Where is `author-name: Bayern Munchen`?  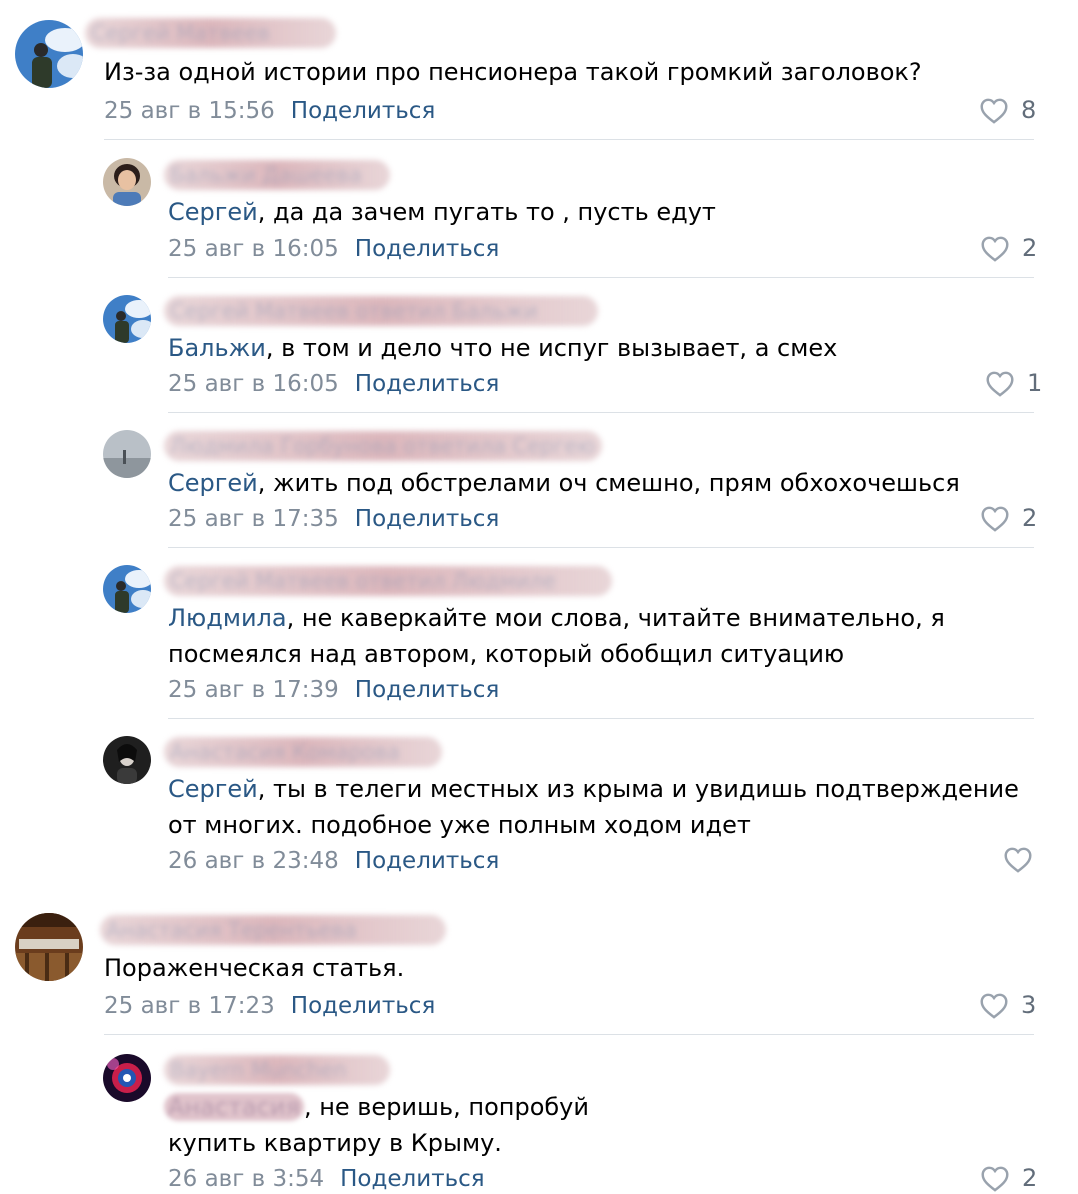
author-name: Bayern Munchen is located at coordinates (277, 1070).